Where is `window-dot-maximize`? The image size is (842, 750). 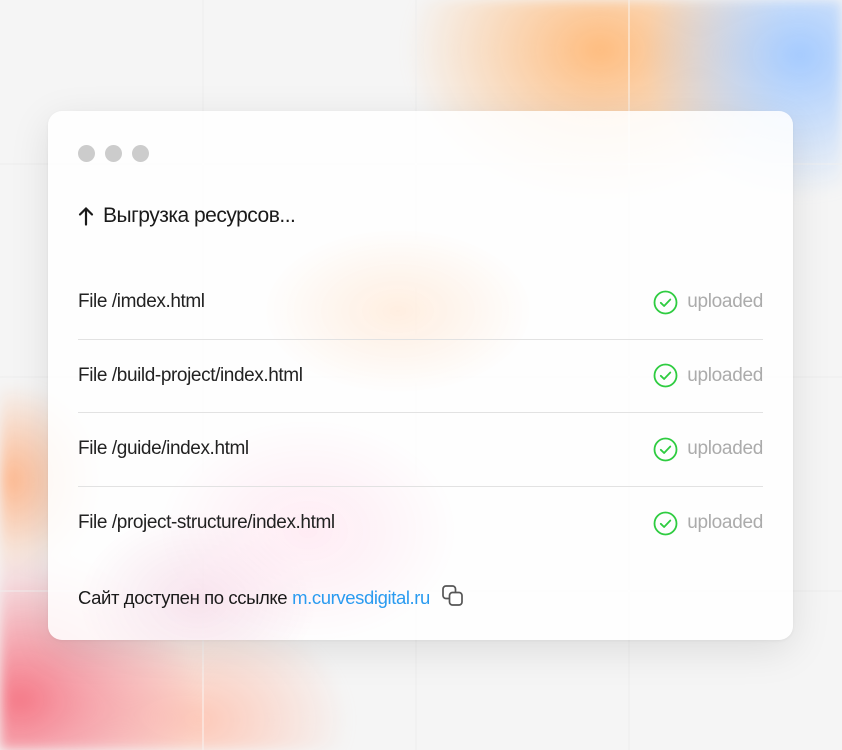 window-dot-maximize is located at coordinates (140, 153).